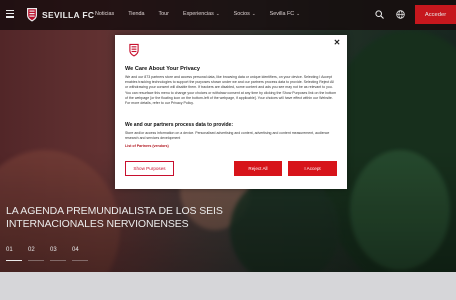 The width and height of the screenshot is (456, 300). Describe the element at coordinates (258, 168) in the screenshot. I see `reject-all-button: Reject All` at that location.